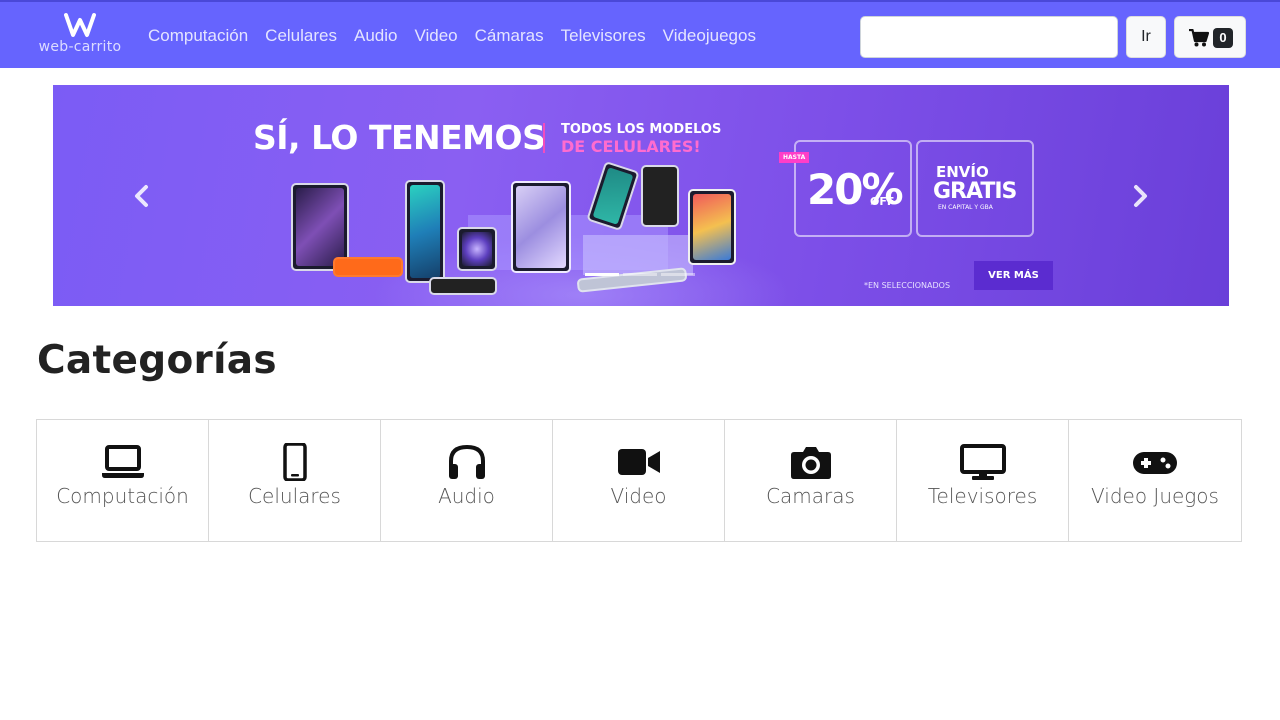 This screenshot has height=720, width=1280. I want to click on carousel-prev-button, so click(142, 196).